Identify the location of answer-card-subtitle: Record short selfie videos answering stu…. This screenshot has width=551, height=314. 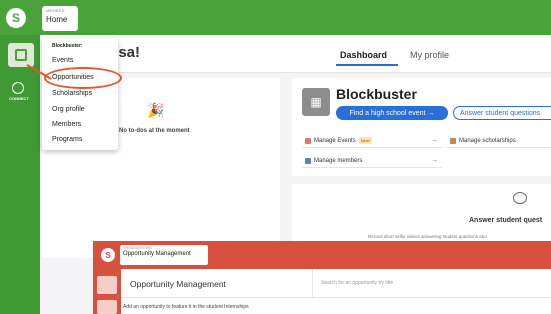
(427, 236).